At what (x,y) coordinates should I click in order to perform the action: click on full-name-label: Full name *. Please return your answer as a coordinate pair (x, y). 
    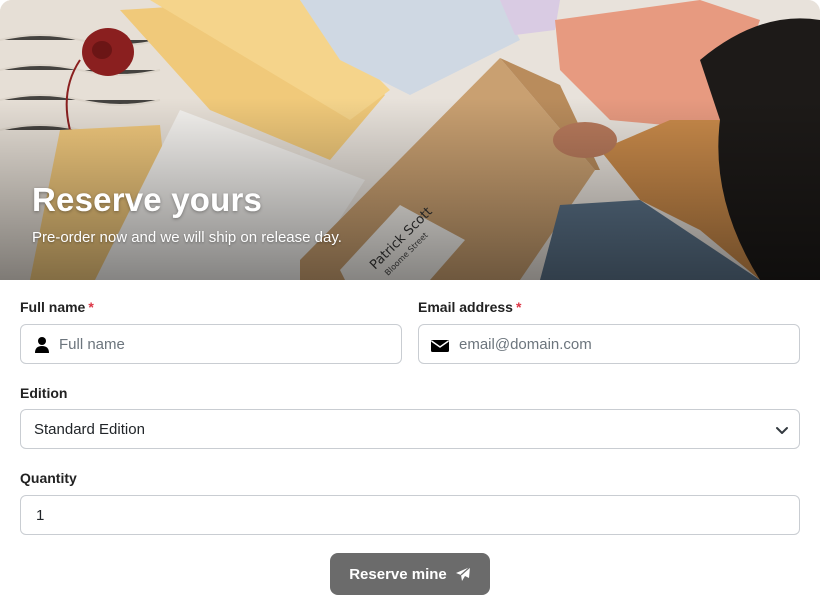
    Looking at the image, I should click on (57, 307).